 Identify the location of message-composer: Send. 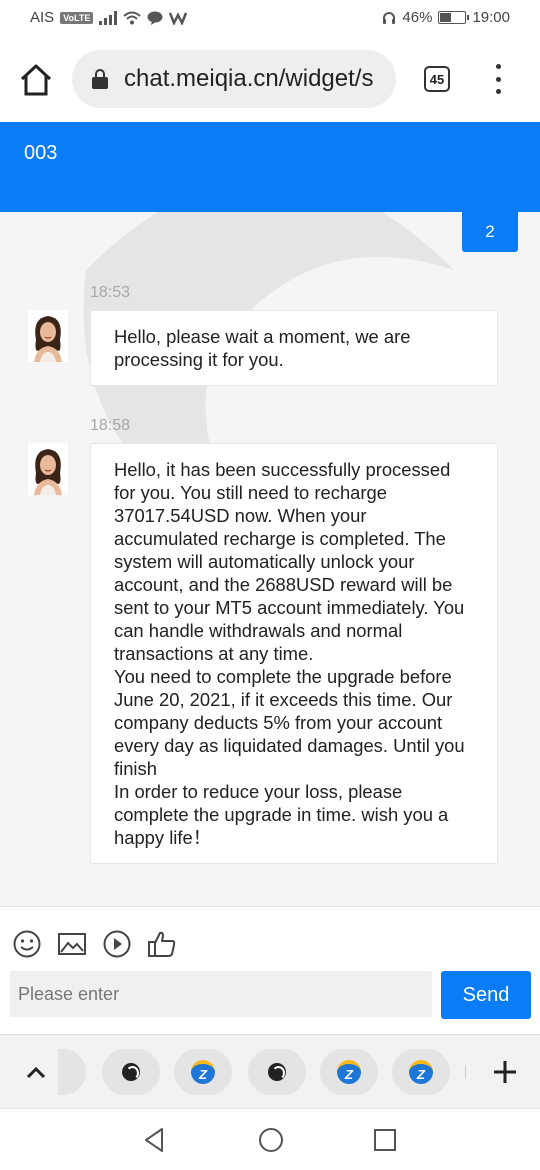
(270, 970).